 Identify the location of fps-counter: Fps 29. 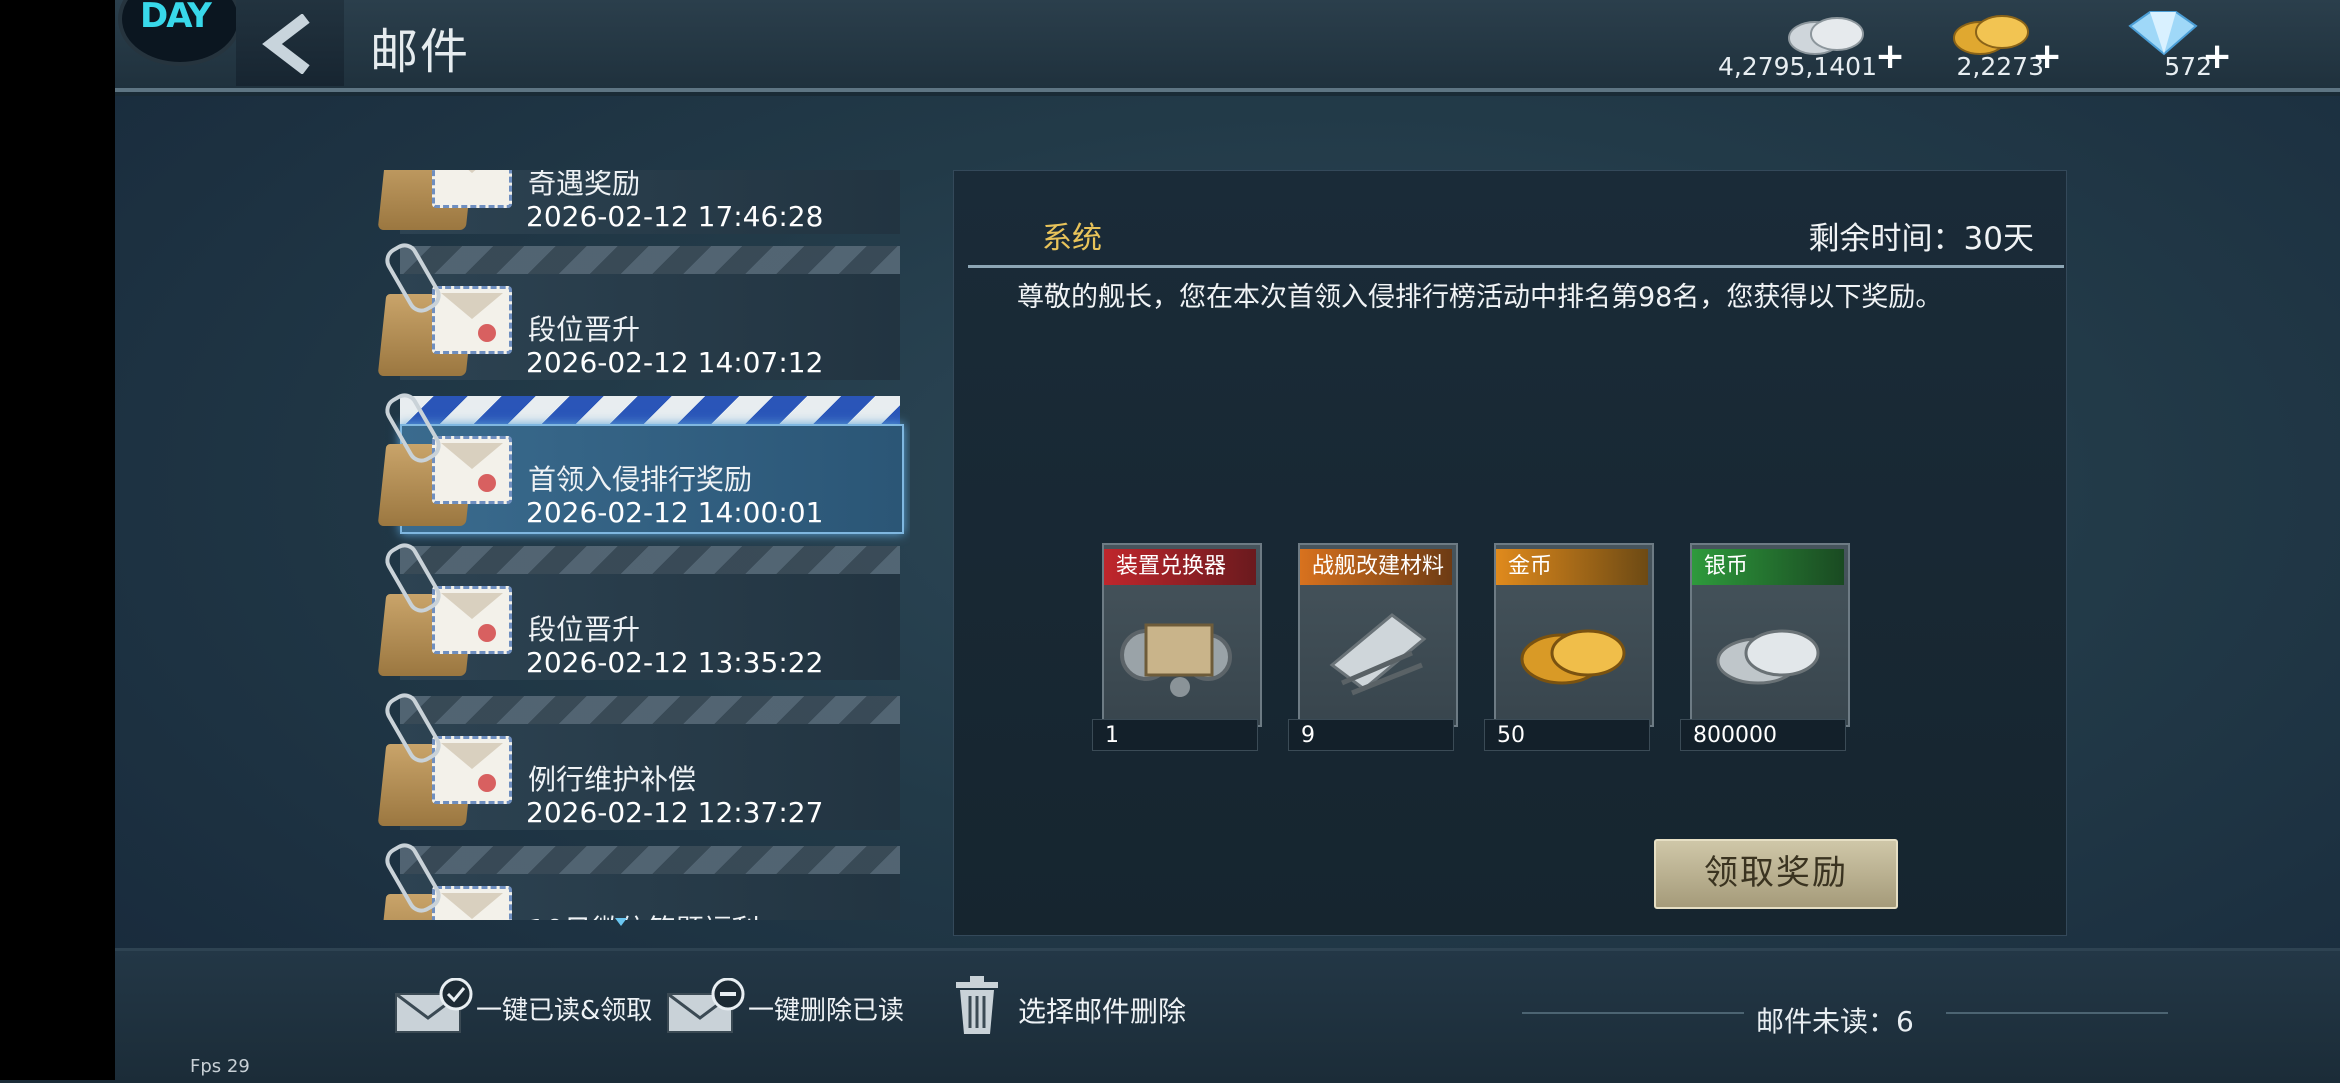
(220, 1066).